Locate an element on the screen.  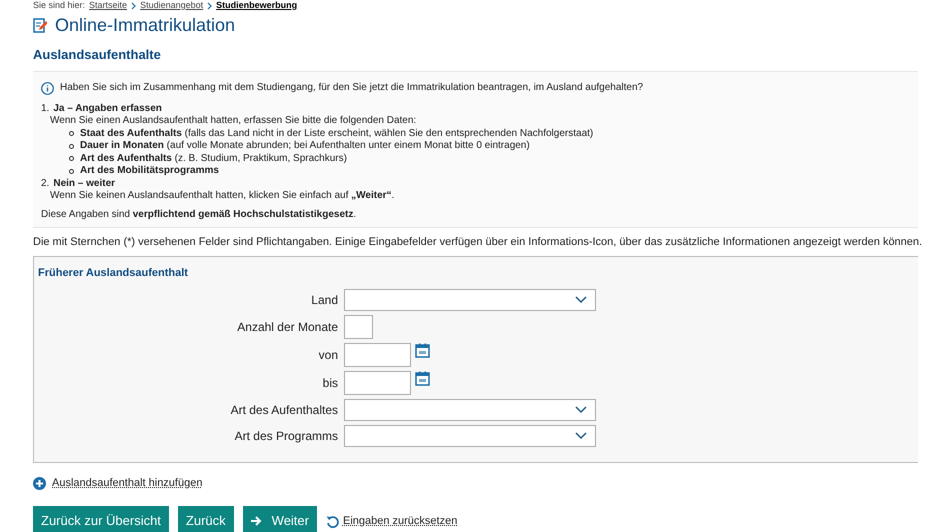
section-title: Auslandsaufenthalte is located at coordinates (97, 55).